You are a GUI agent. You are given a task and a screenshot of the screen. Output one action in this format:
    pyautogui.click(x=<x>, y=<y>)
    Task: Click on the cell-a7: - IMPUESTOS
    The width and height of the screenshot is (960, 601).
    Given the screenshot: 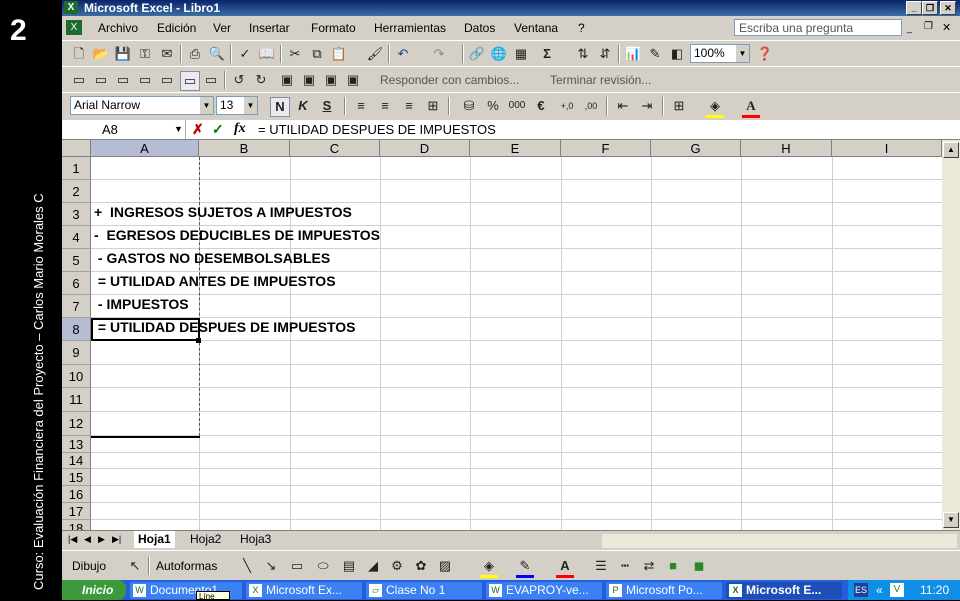 What is the action you would take?
    pyautogui.click(x=141, y=304)
    